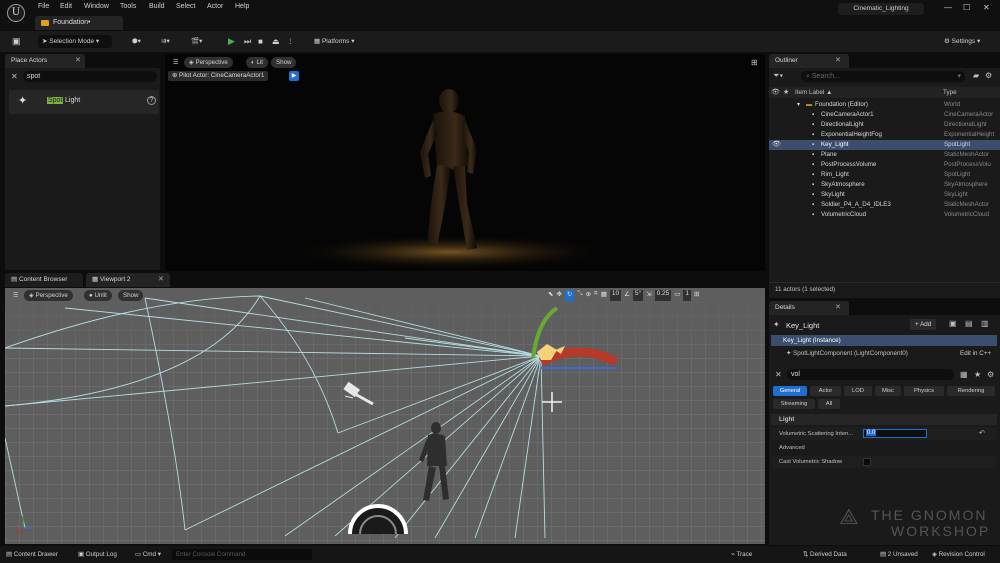 The image size is (1000, 563). What do you see at coordinates (136, 41) in the screenshot?
I see `add-actor-icon: ⬢▾` at bounding box center [136, 41].